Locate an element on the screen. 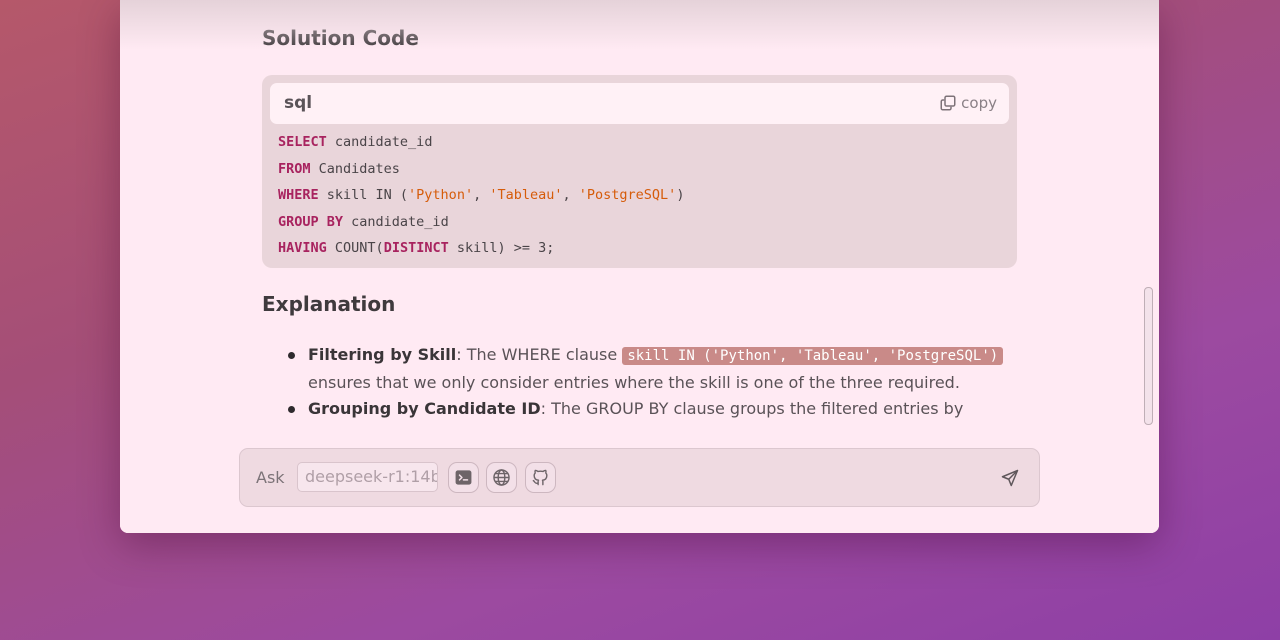  chat-input-bar: Ask deepseek-r1:14b is located at coordinates (639, 477).